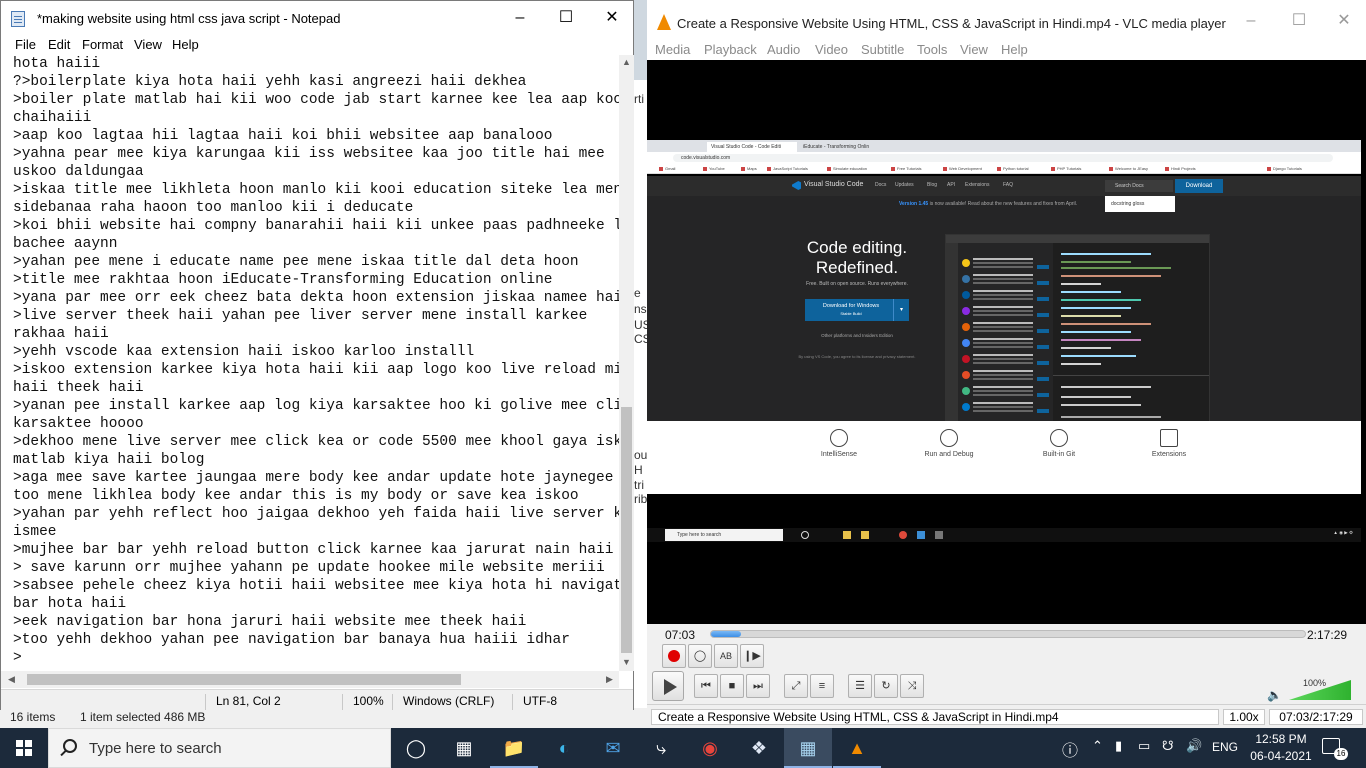 The image size is (1366, 768). What do you see at coordinates (148, 44) in the screenshot?
I see `menu-view: View` at bounding box center [148, 44].